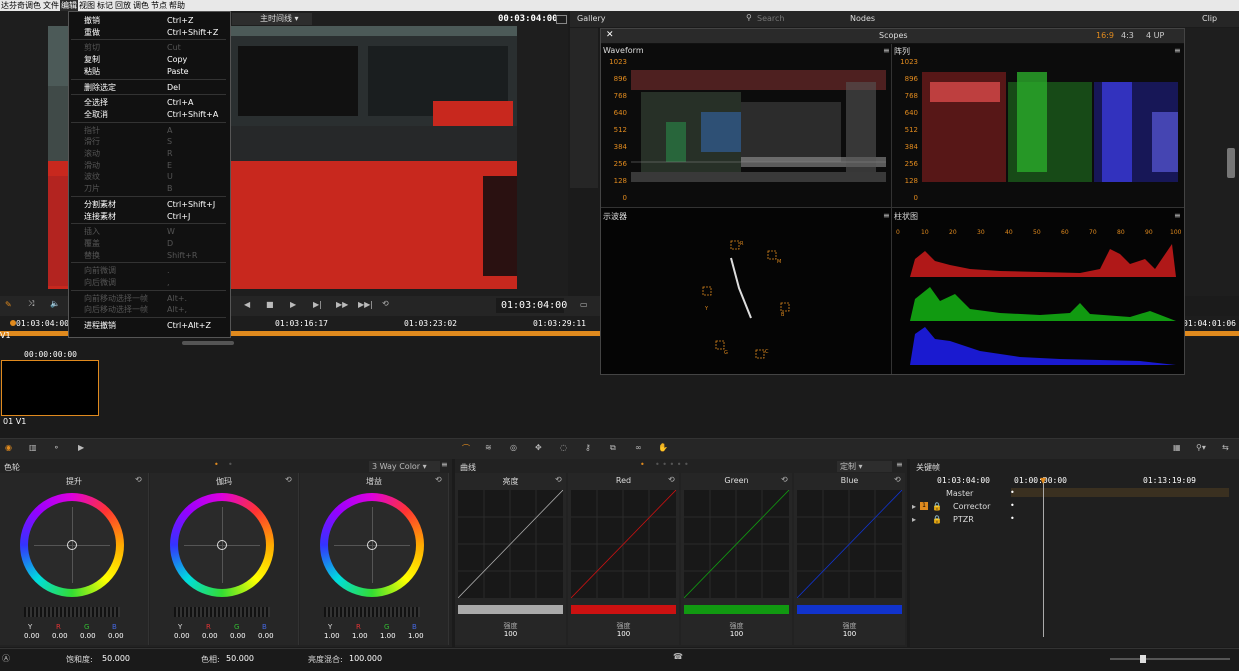  What do you see at coordinates (141, 5) in the screenshot?
I see `menu-color: 调色` at bounding box center [141, 5].